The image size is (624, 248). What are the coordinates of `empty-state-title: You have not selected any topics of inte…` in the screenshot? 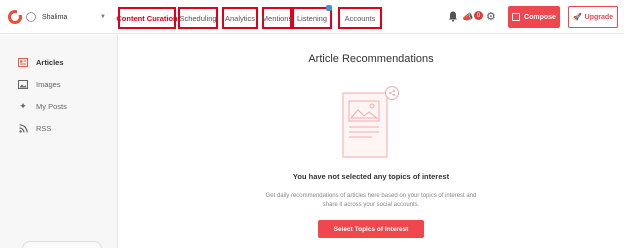 It's located at (371, 176).